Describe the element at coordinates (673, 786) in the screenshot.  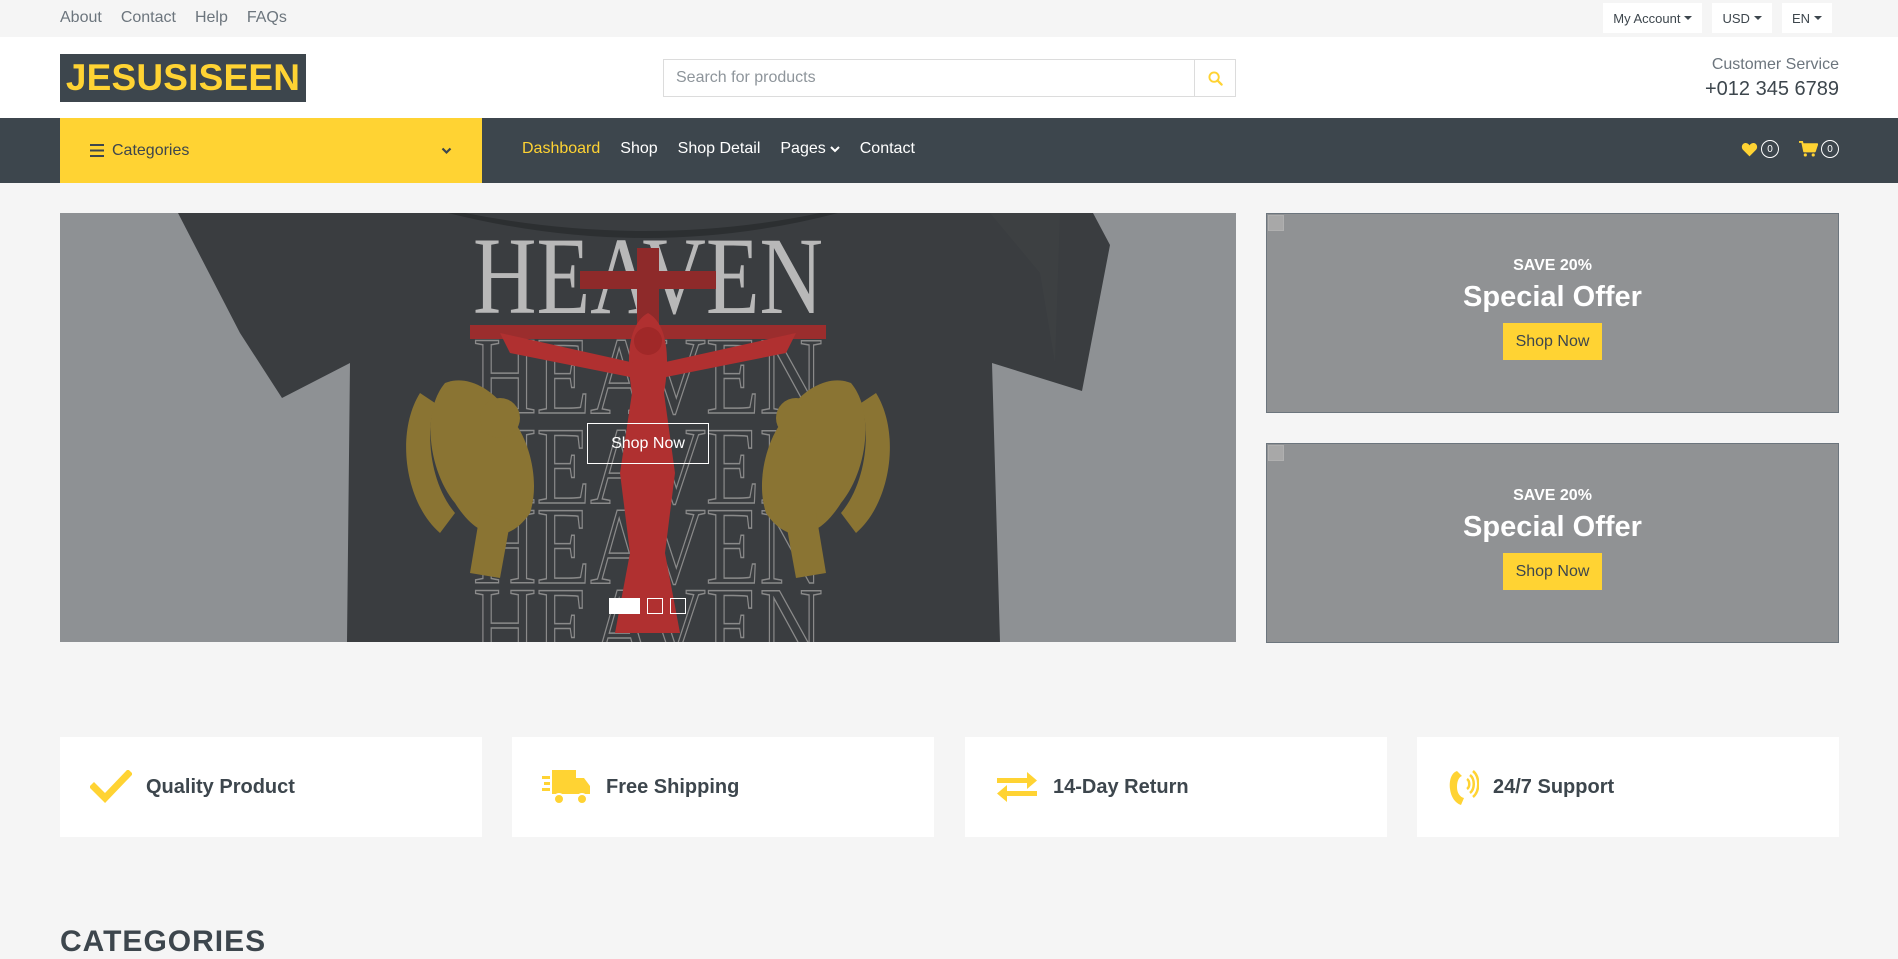
I see `feature-label: Free Shipping` at that location.